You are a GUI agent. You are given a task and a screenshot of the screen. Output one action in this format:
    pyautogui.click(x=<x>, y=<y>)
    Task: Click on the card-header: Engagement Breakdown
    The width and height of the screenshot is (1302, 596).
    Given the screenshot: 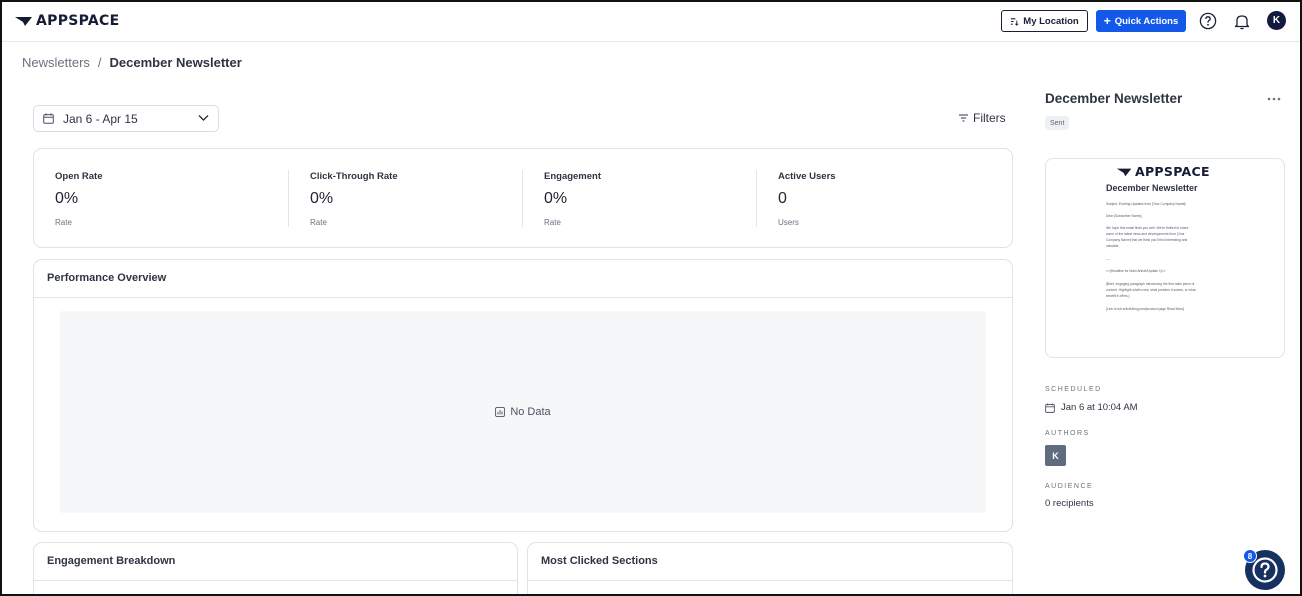 What is the action you would take?
    pyautogui.click(x=275, y=562)
    